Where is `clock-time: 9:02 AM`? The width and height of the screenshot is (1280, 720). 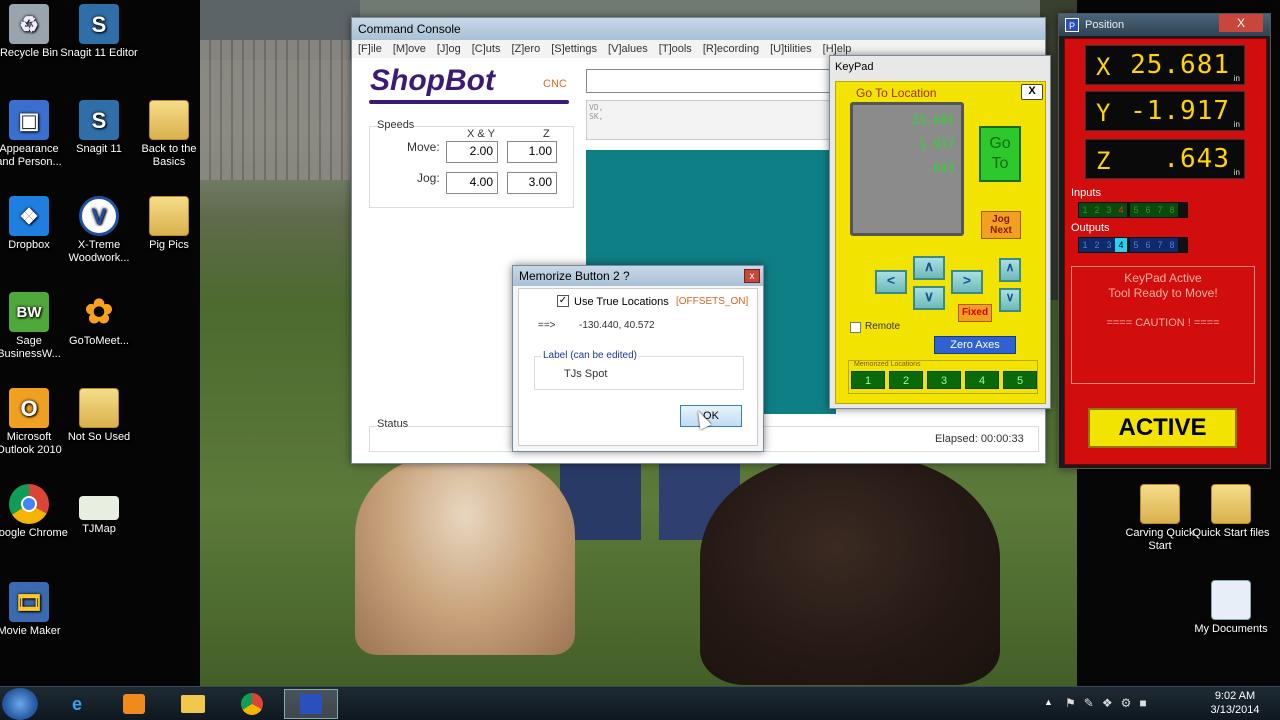
clock-time: 9:02 AM is located at coordinates (1235, 696).